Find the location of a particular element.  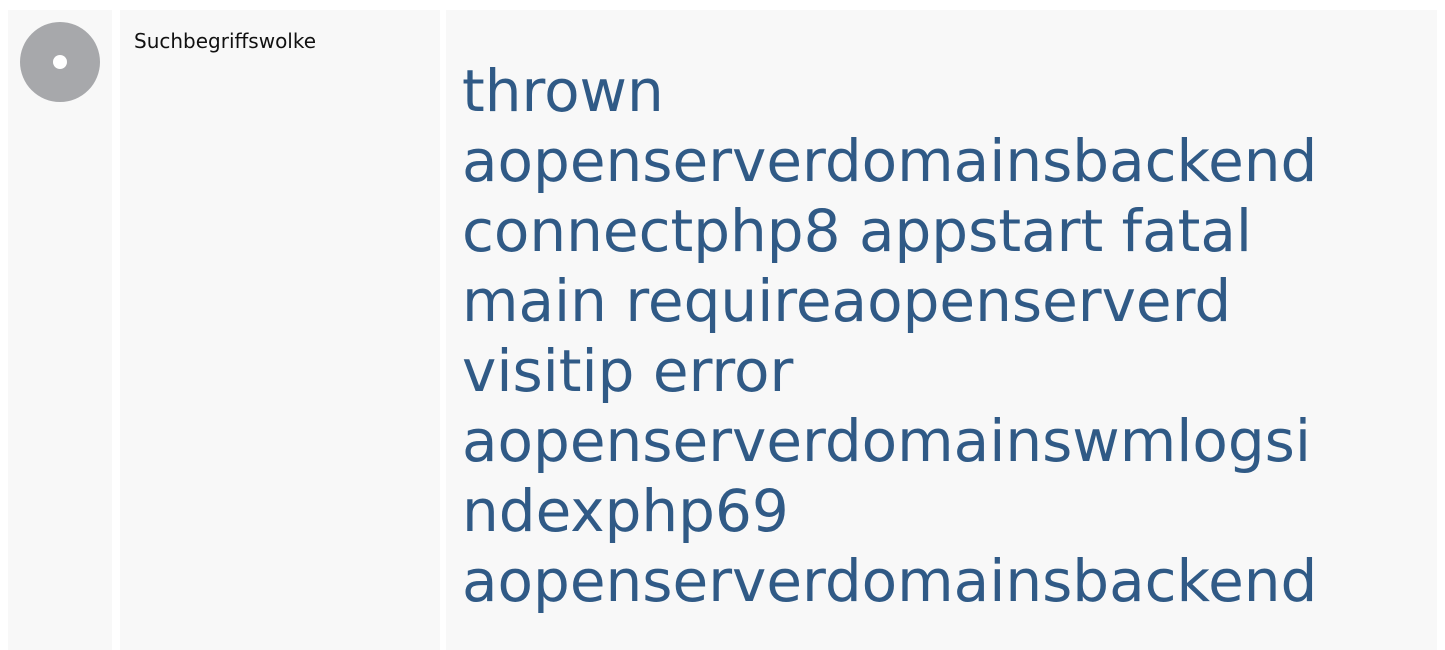

cloud-line: ndexphp69 is located at coordinates (942, 511).